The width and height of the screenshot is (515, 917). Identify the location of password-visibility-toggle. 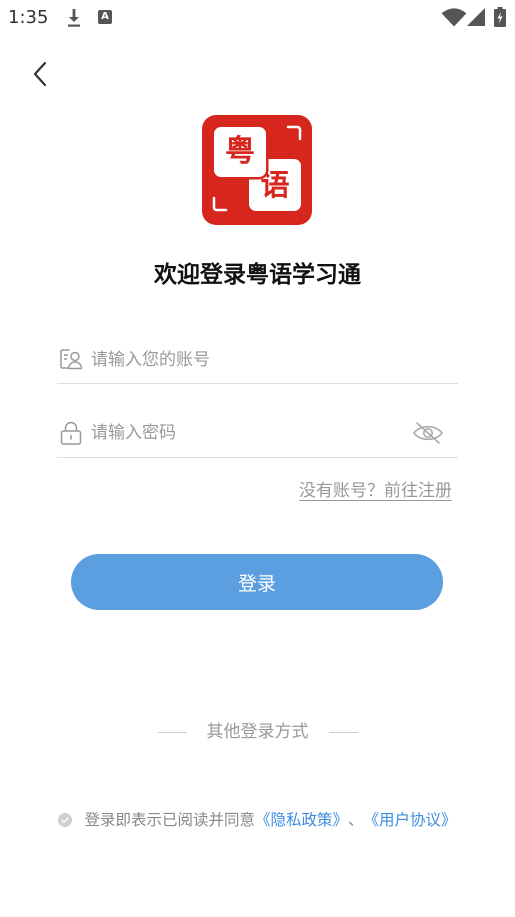
(428, 433).